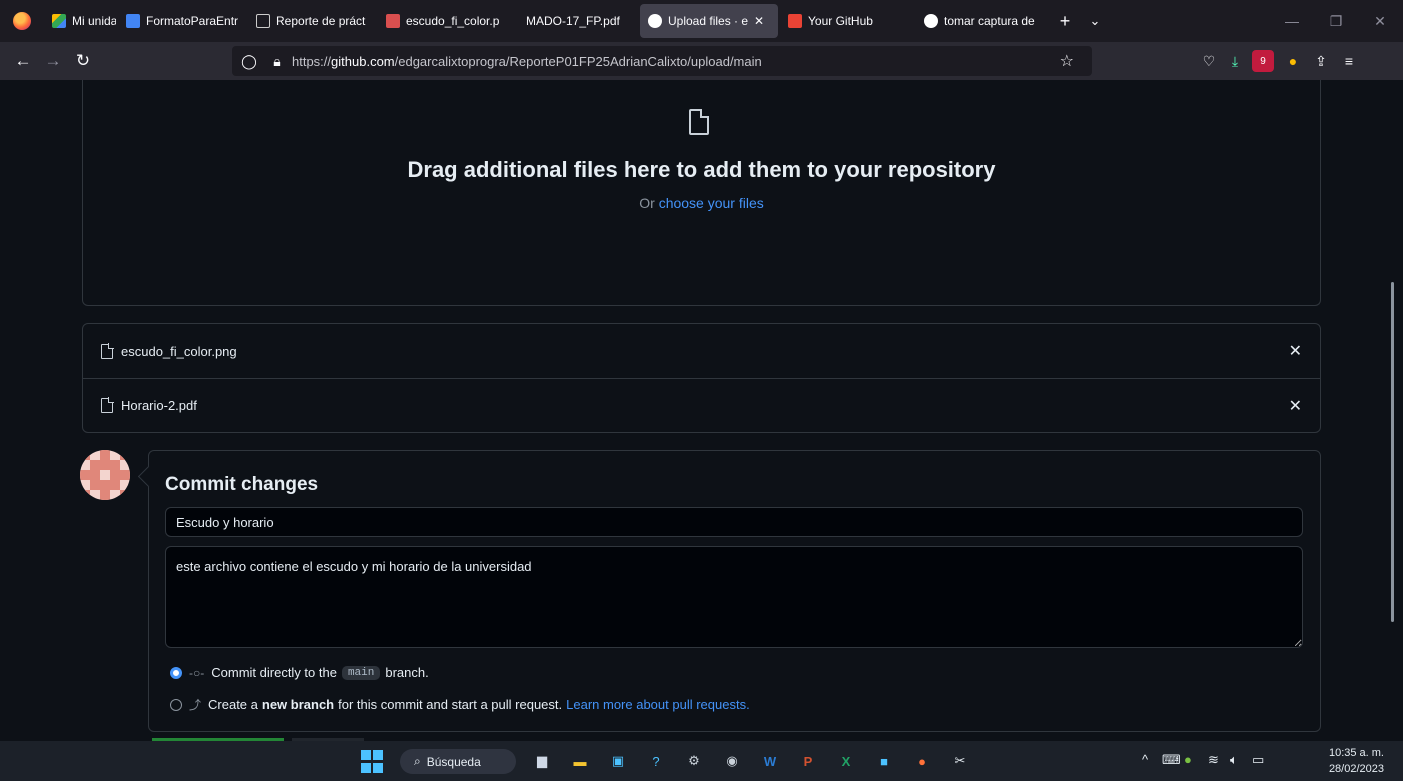  What do you see at coordinates (1380, 21) in the screenshot?
I see `close-window-icon: ✕` at bounding box center [1380, 21].